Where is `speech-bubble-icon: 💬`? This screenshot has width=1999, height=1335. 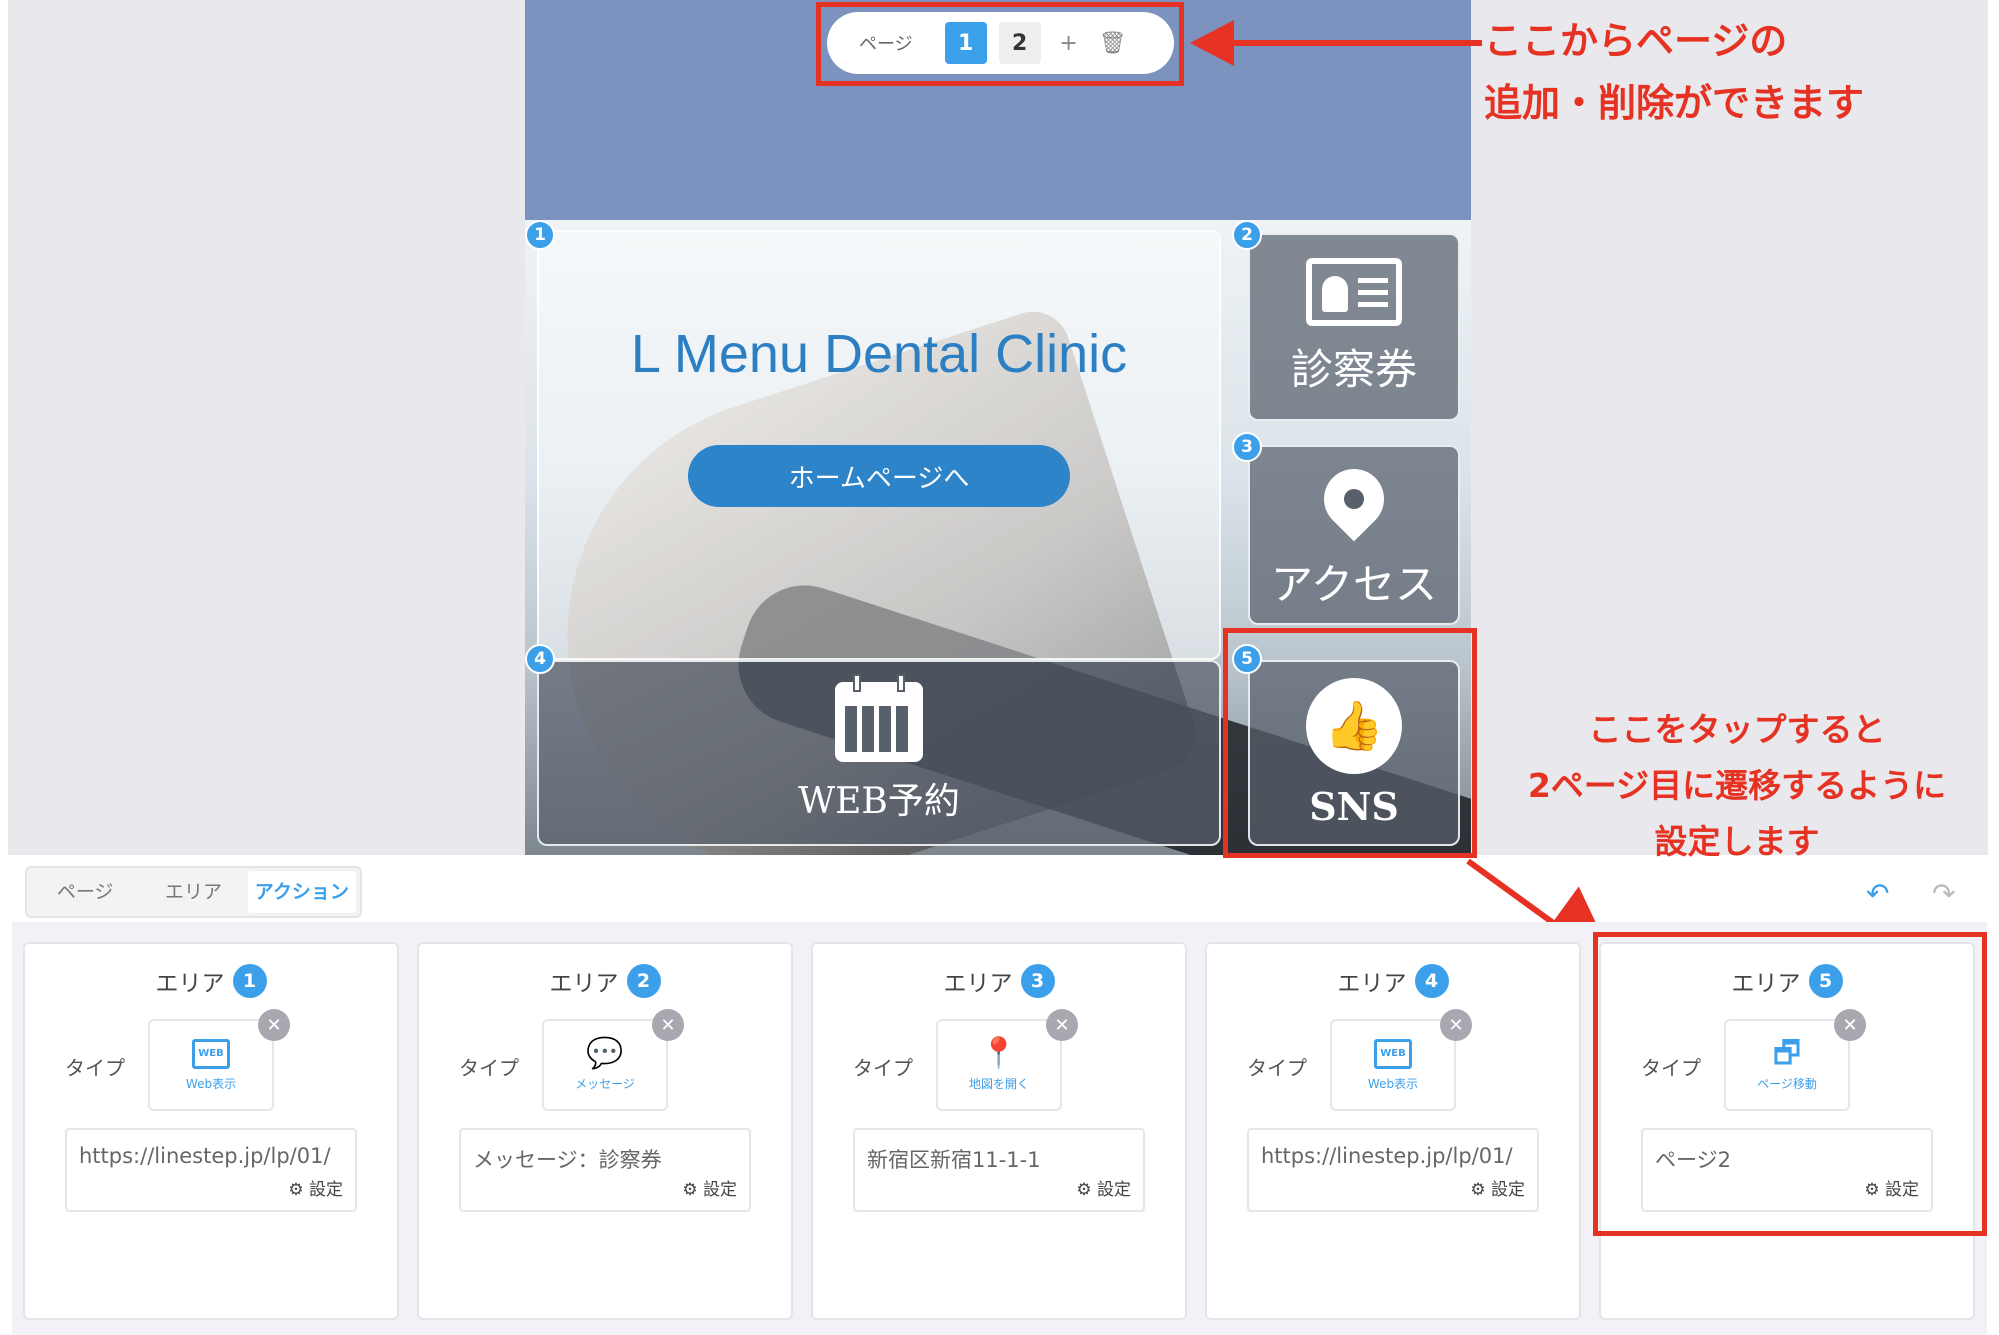 speech-bubble-icon: 💬 is located at coordinates (605, 1053).